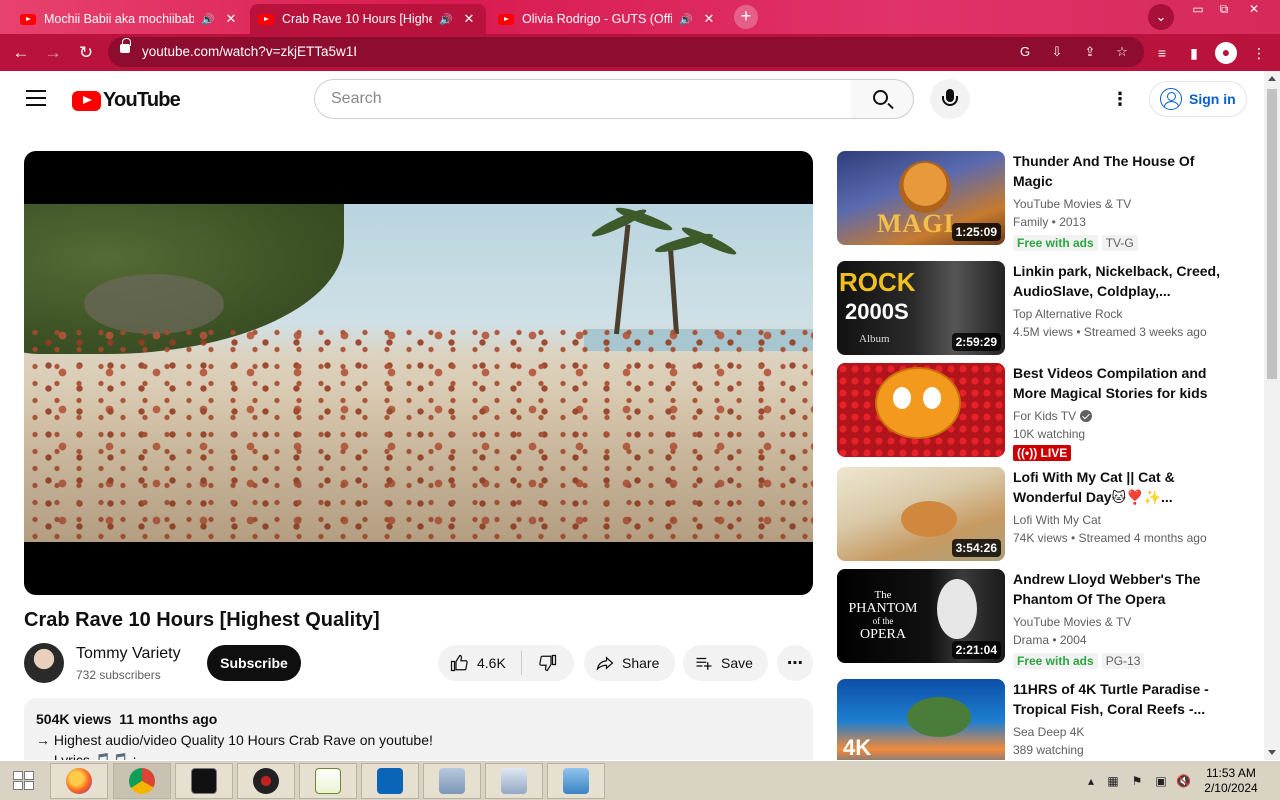  What do you see at coordinates (1118, 171) in the screenshot?
I see `recommendation-title: Thunder And The House Of Magic` at bounding box center [1118, 171].